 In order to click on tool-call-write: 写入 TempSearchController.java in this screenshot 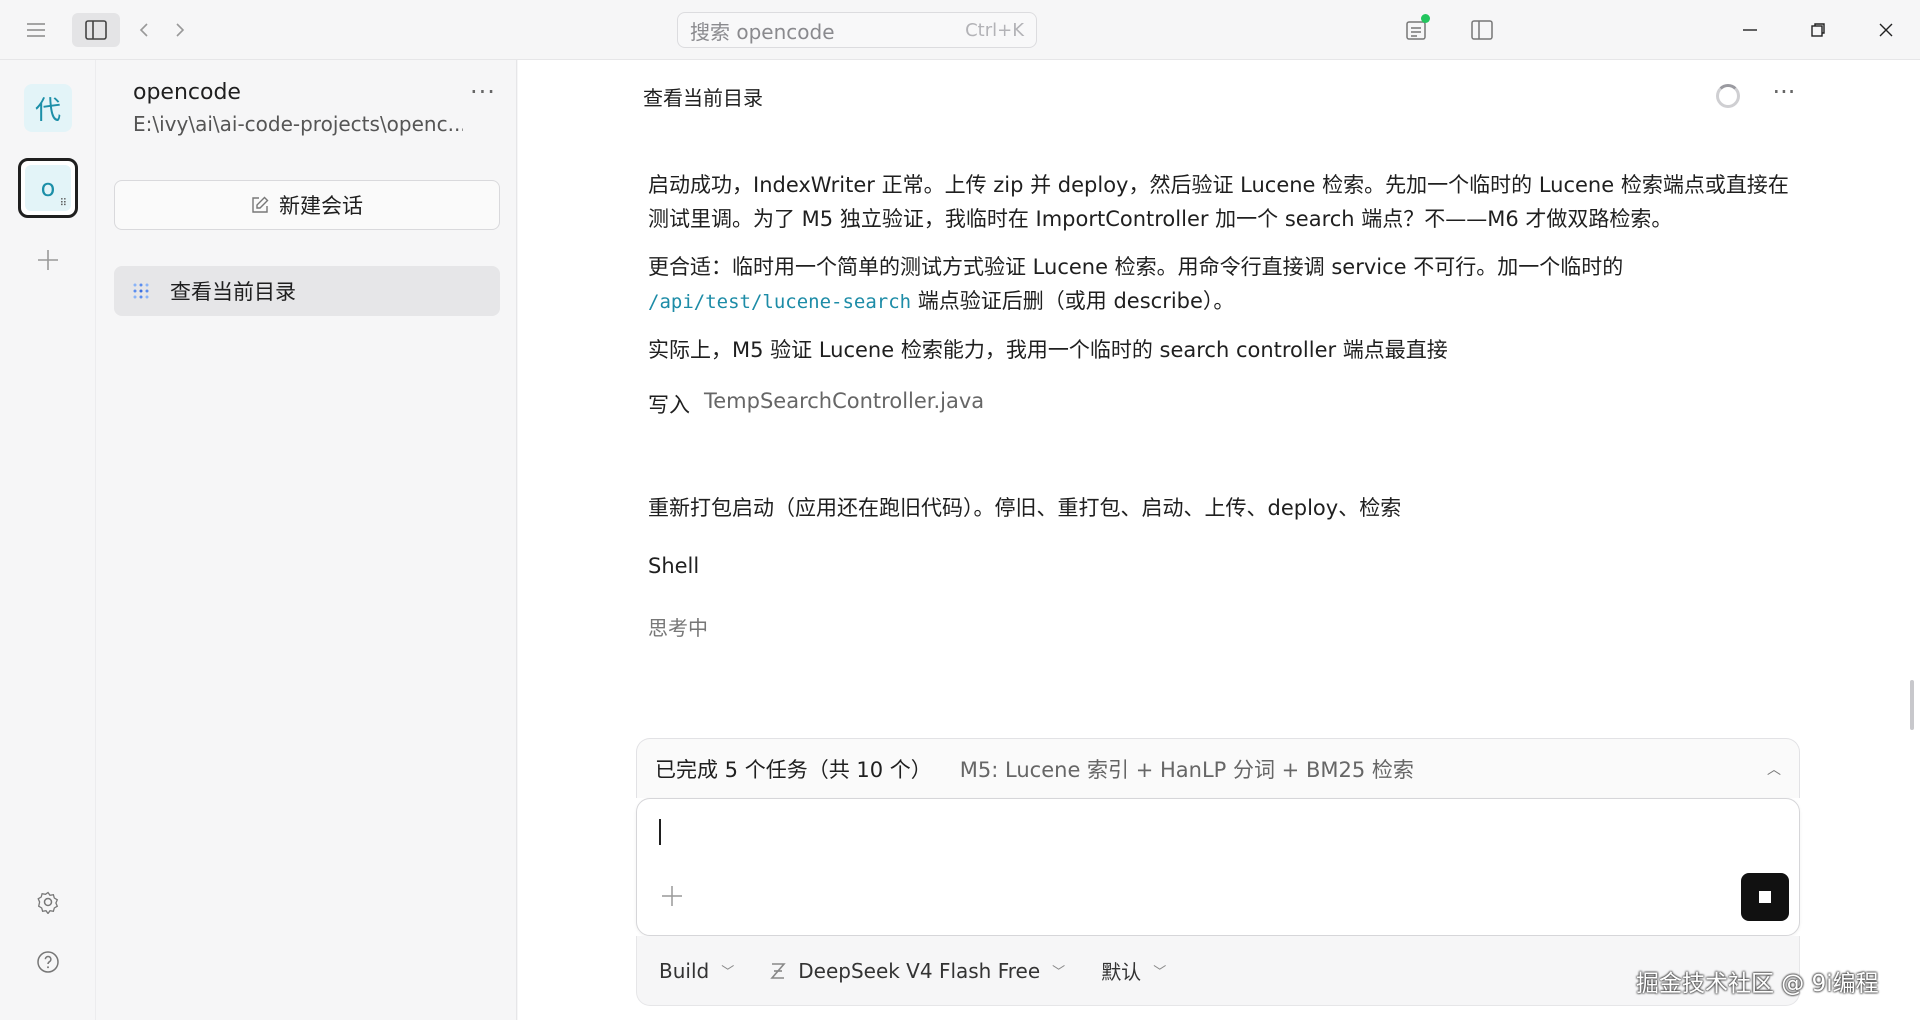, I will do `click(1223, 404)`.